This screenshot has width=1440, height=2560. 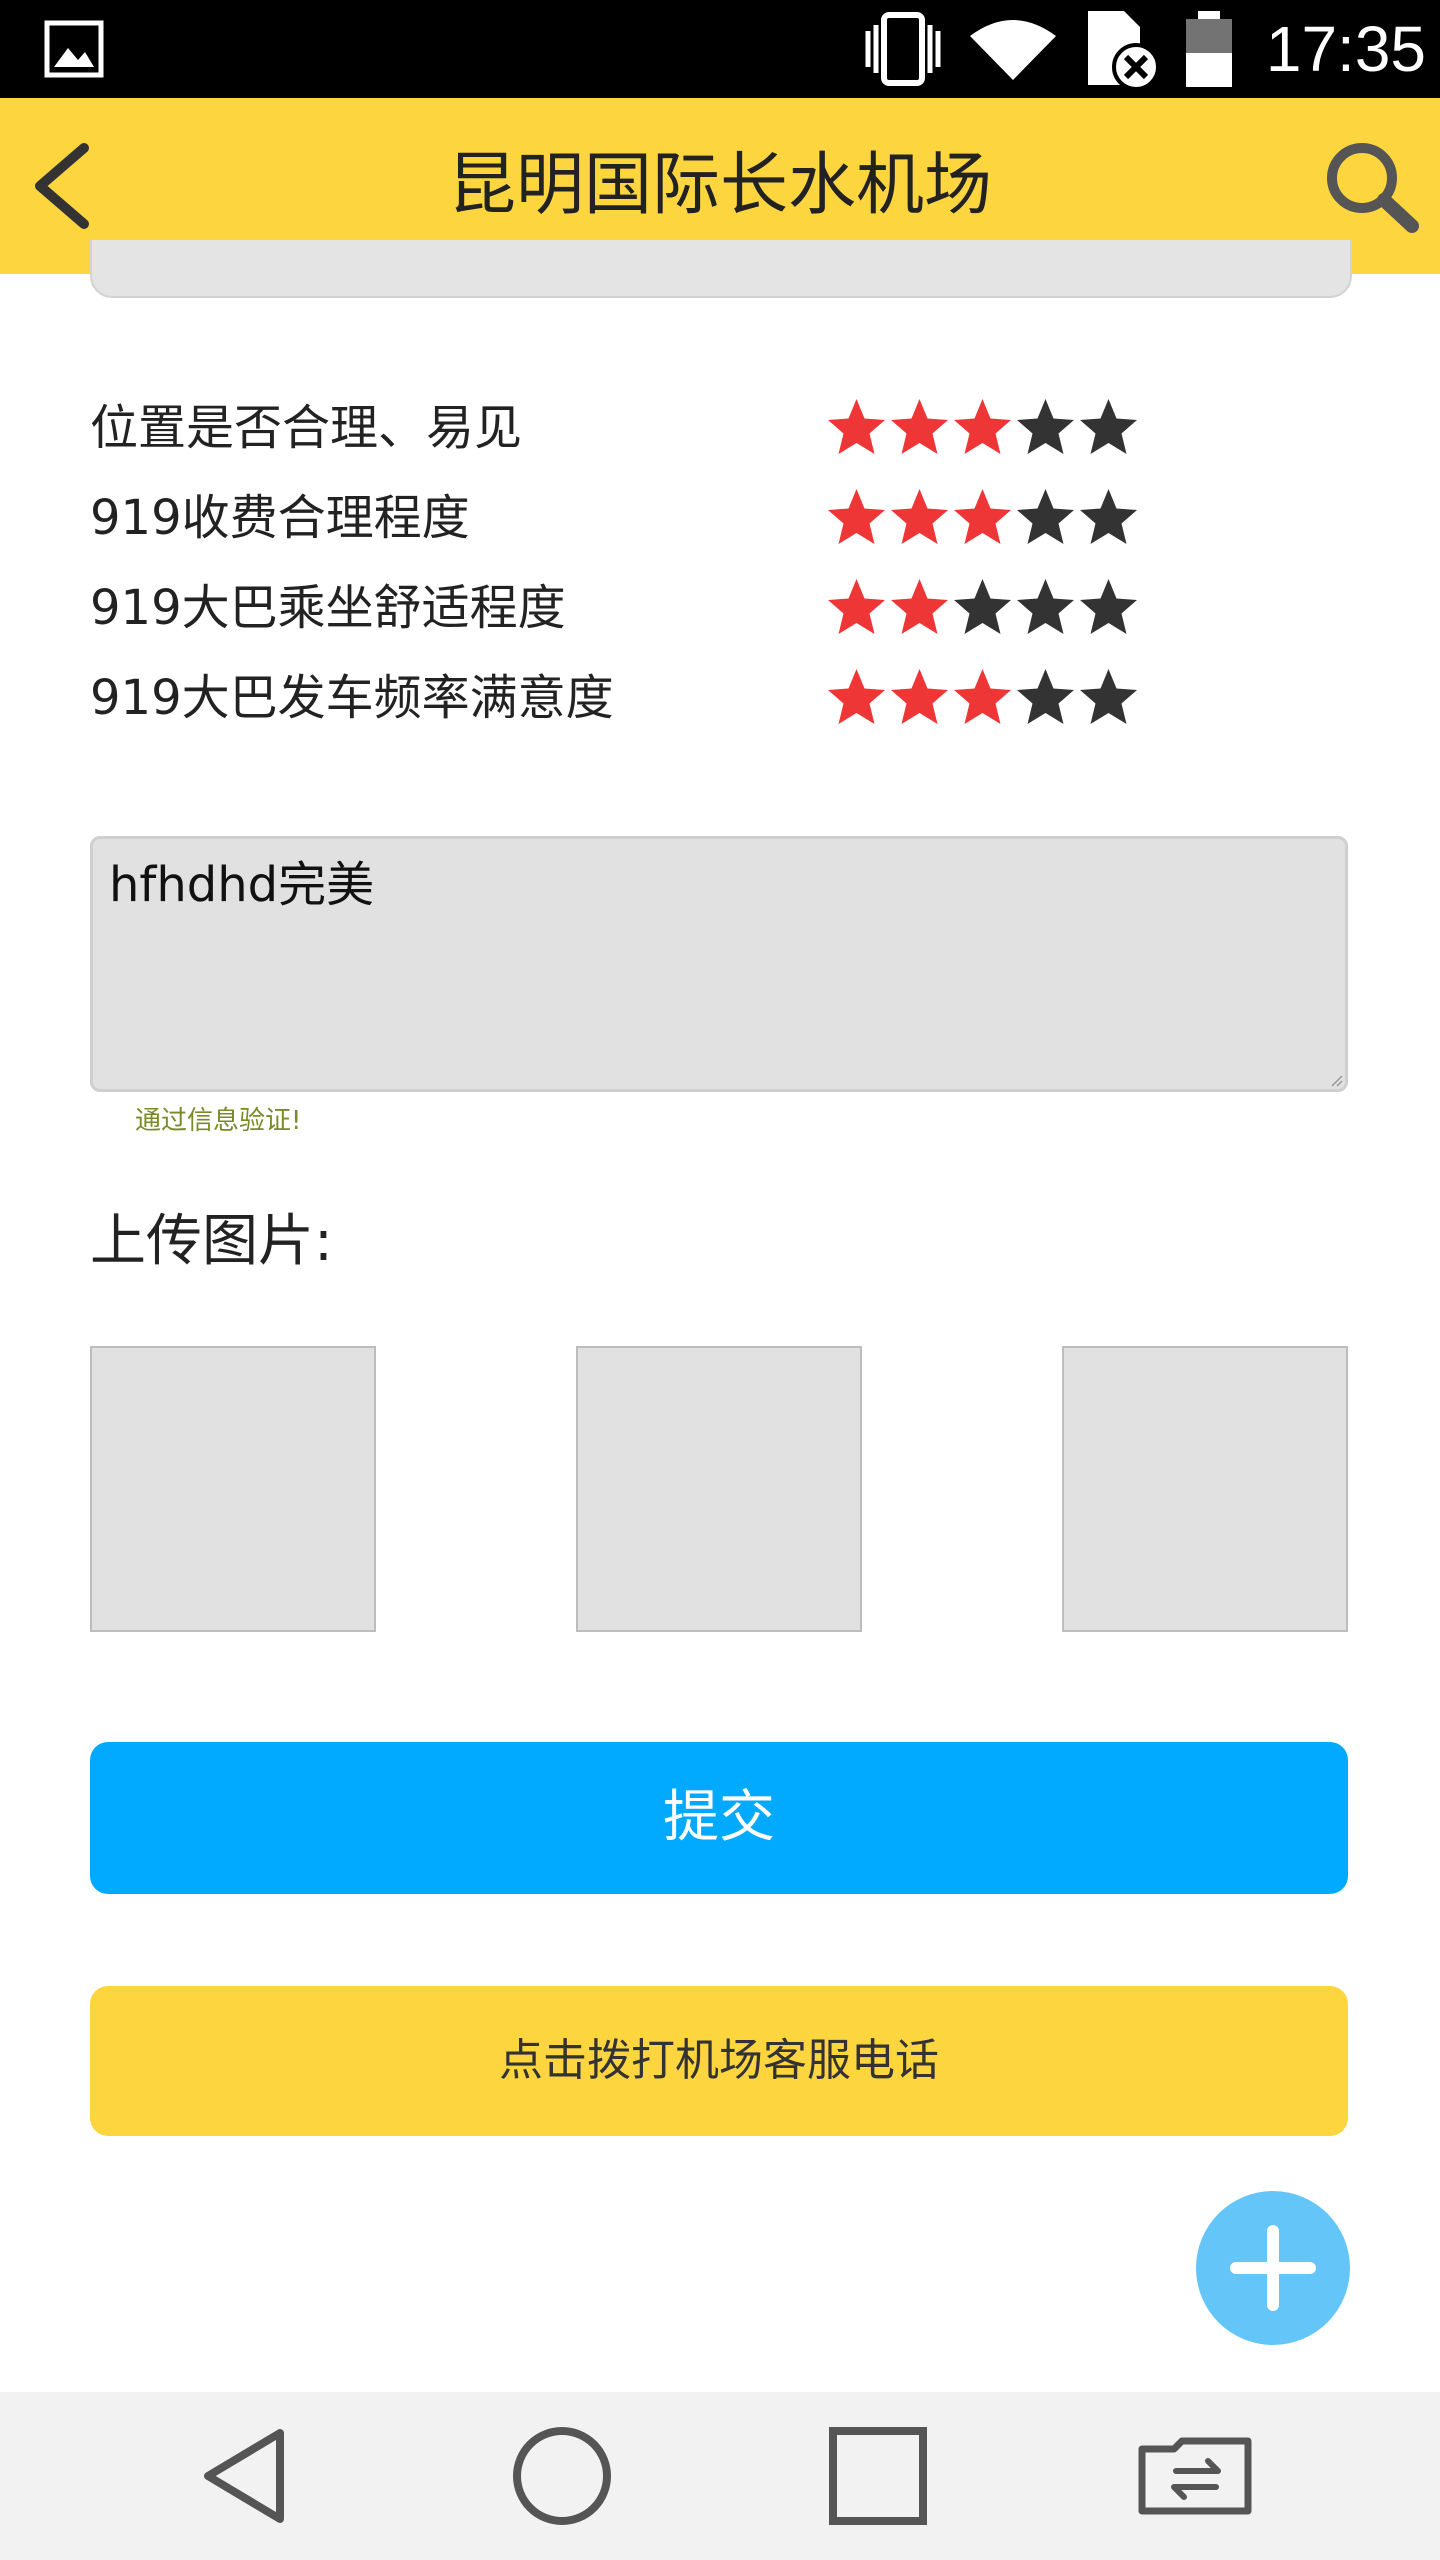 I want to click on rating-label: 919大巴发车频率满意度, so click(x=352, y=698).